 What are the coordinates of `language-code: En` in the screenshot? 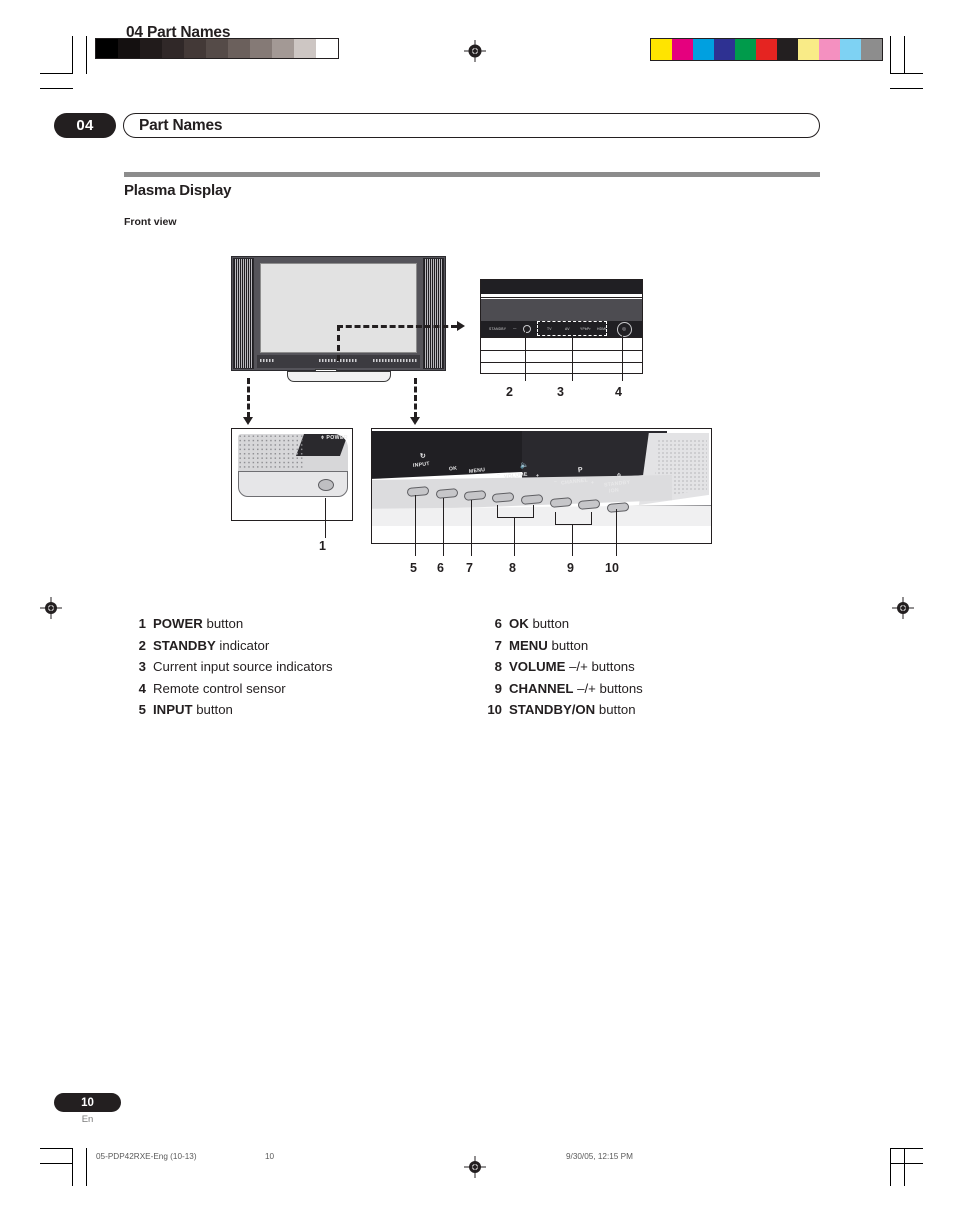 It's located at (87, 1119).